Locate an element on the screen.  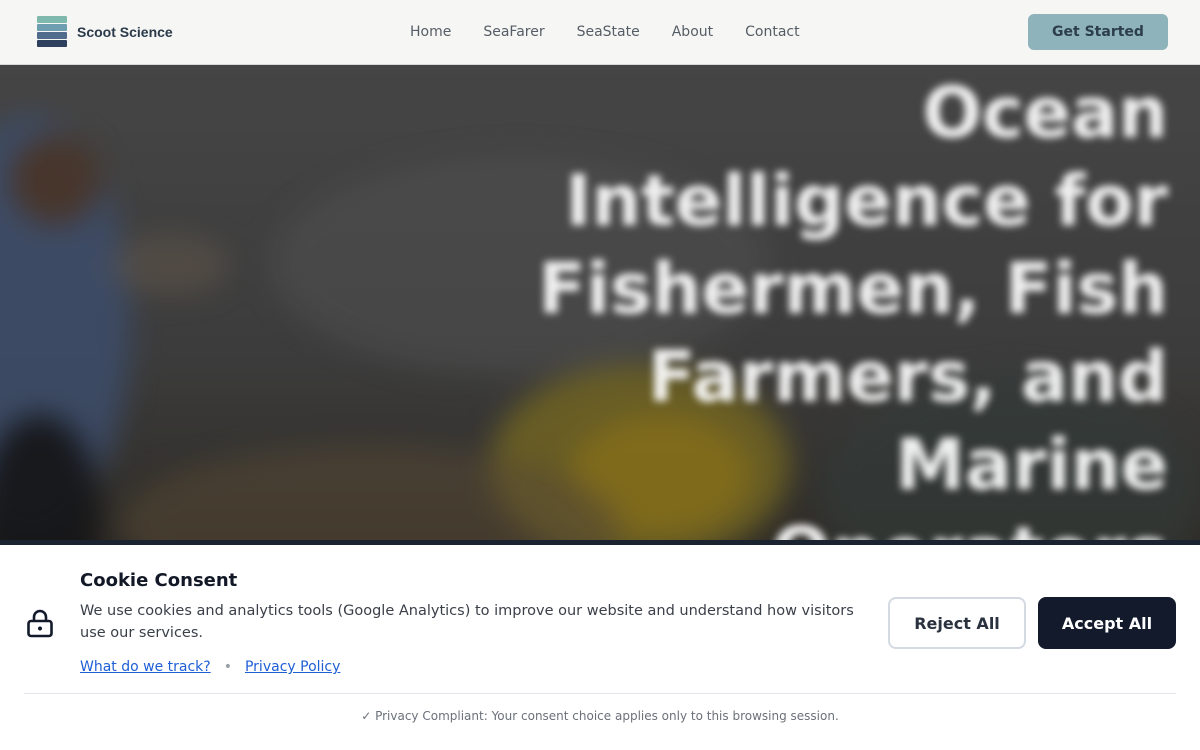
privacy-policy-link: Privacy Policy is located at coordinates (292, 667).